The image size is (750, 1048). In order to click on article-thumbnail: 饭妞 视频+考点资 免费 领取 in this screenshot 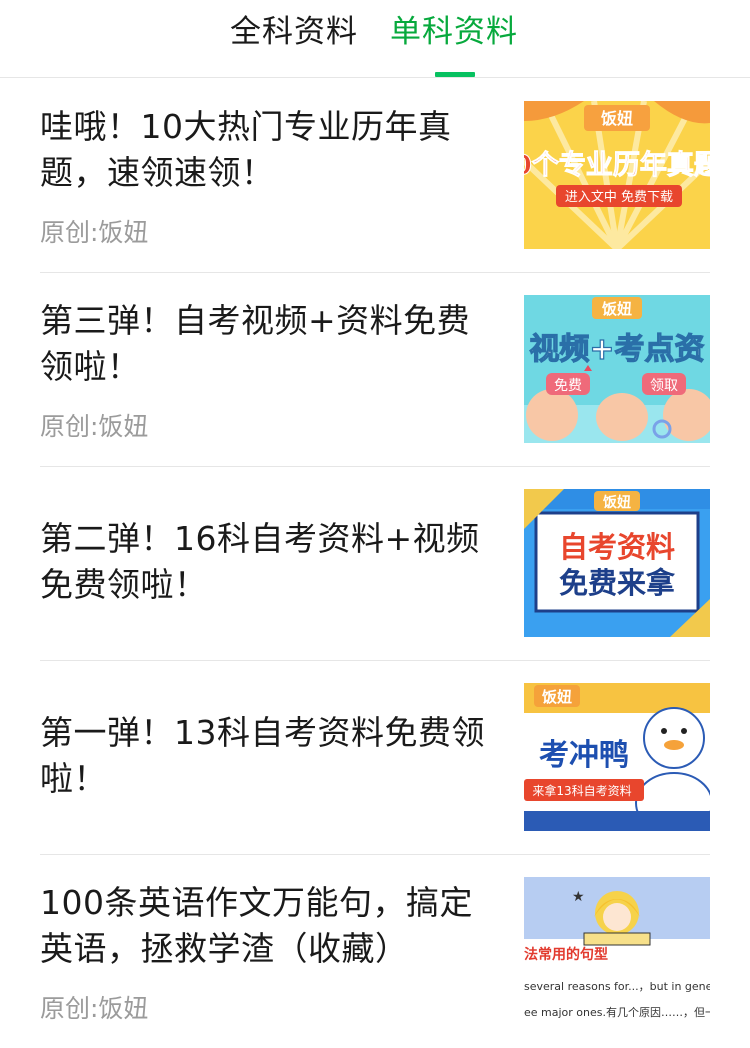, I will do `click(617, 369)`.